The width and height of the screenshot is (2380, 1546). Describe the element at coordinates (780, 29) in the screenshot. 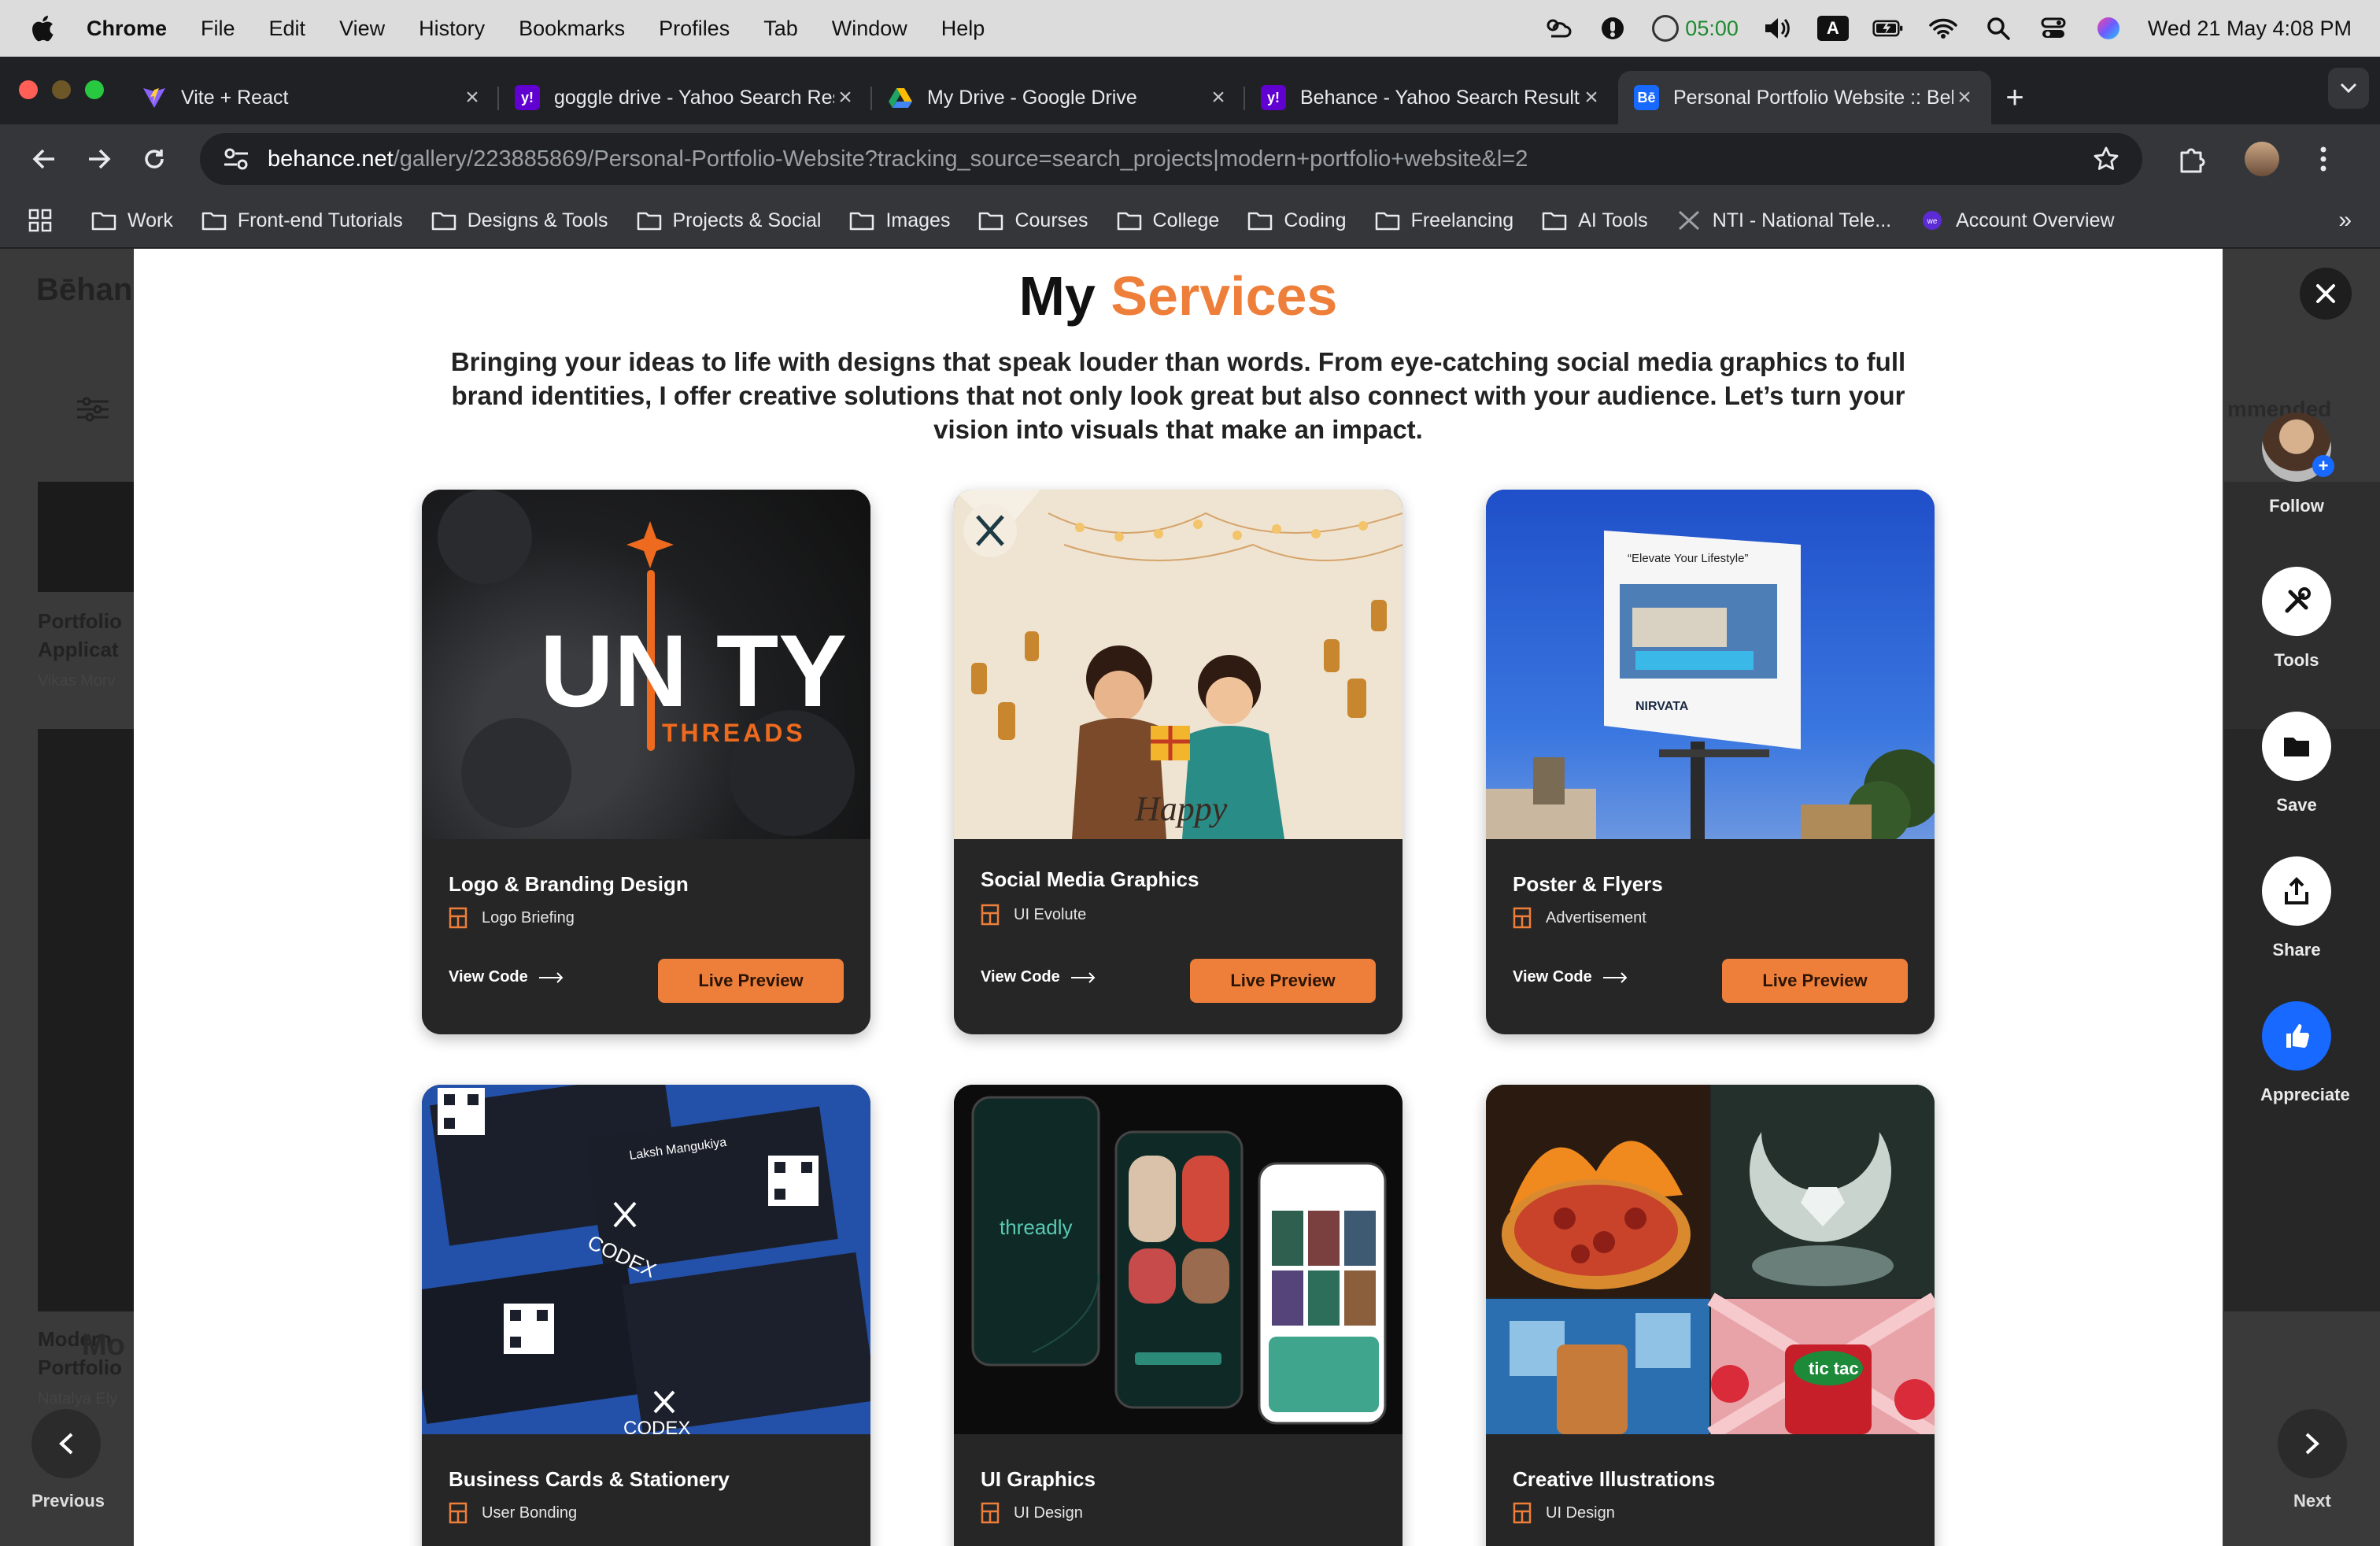

I see `menu-tab: Tab` at that location.